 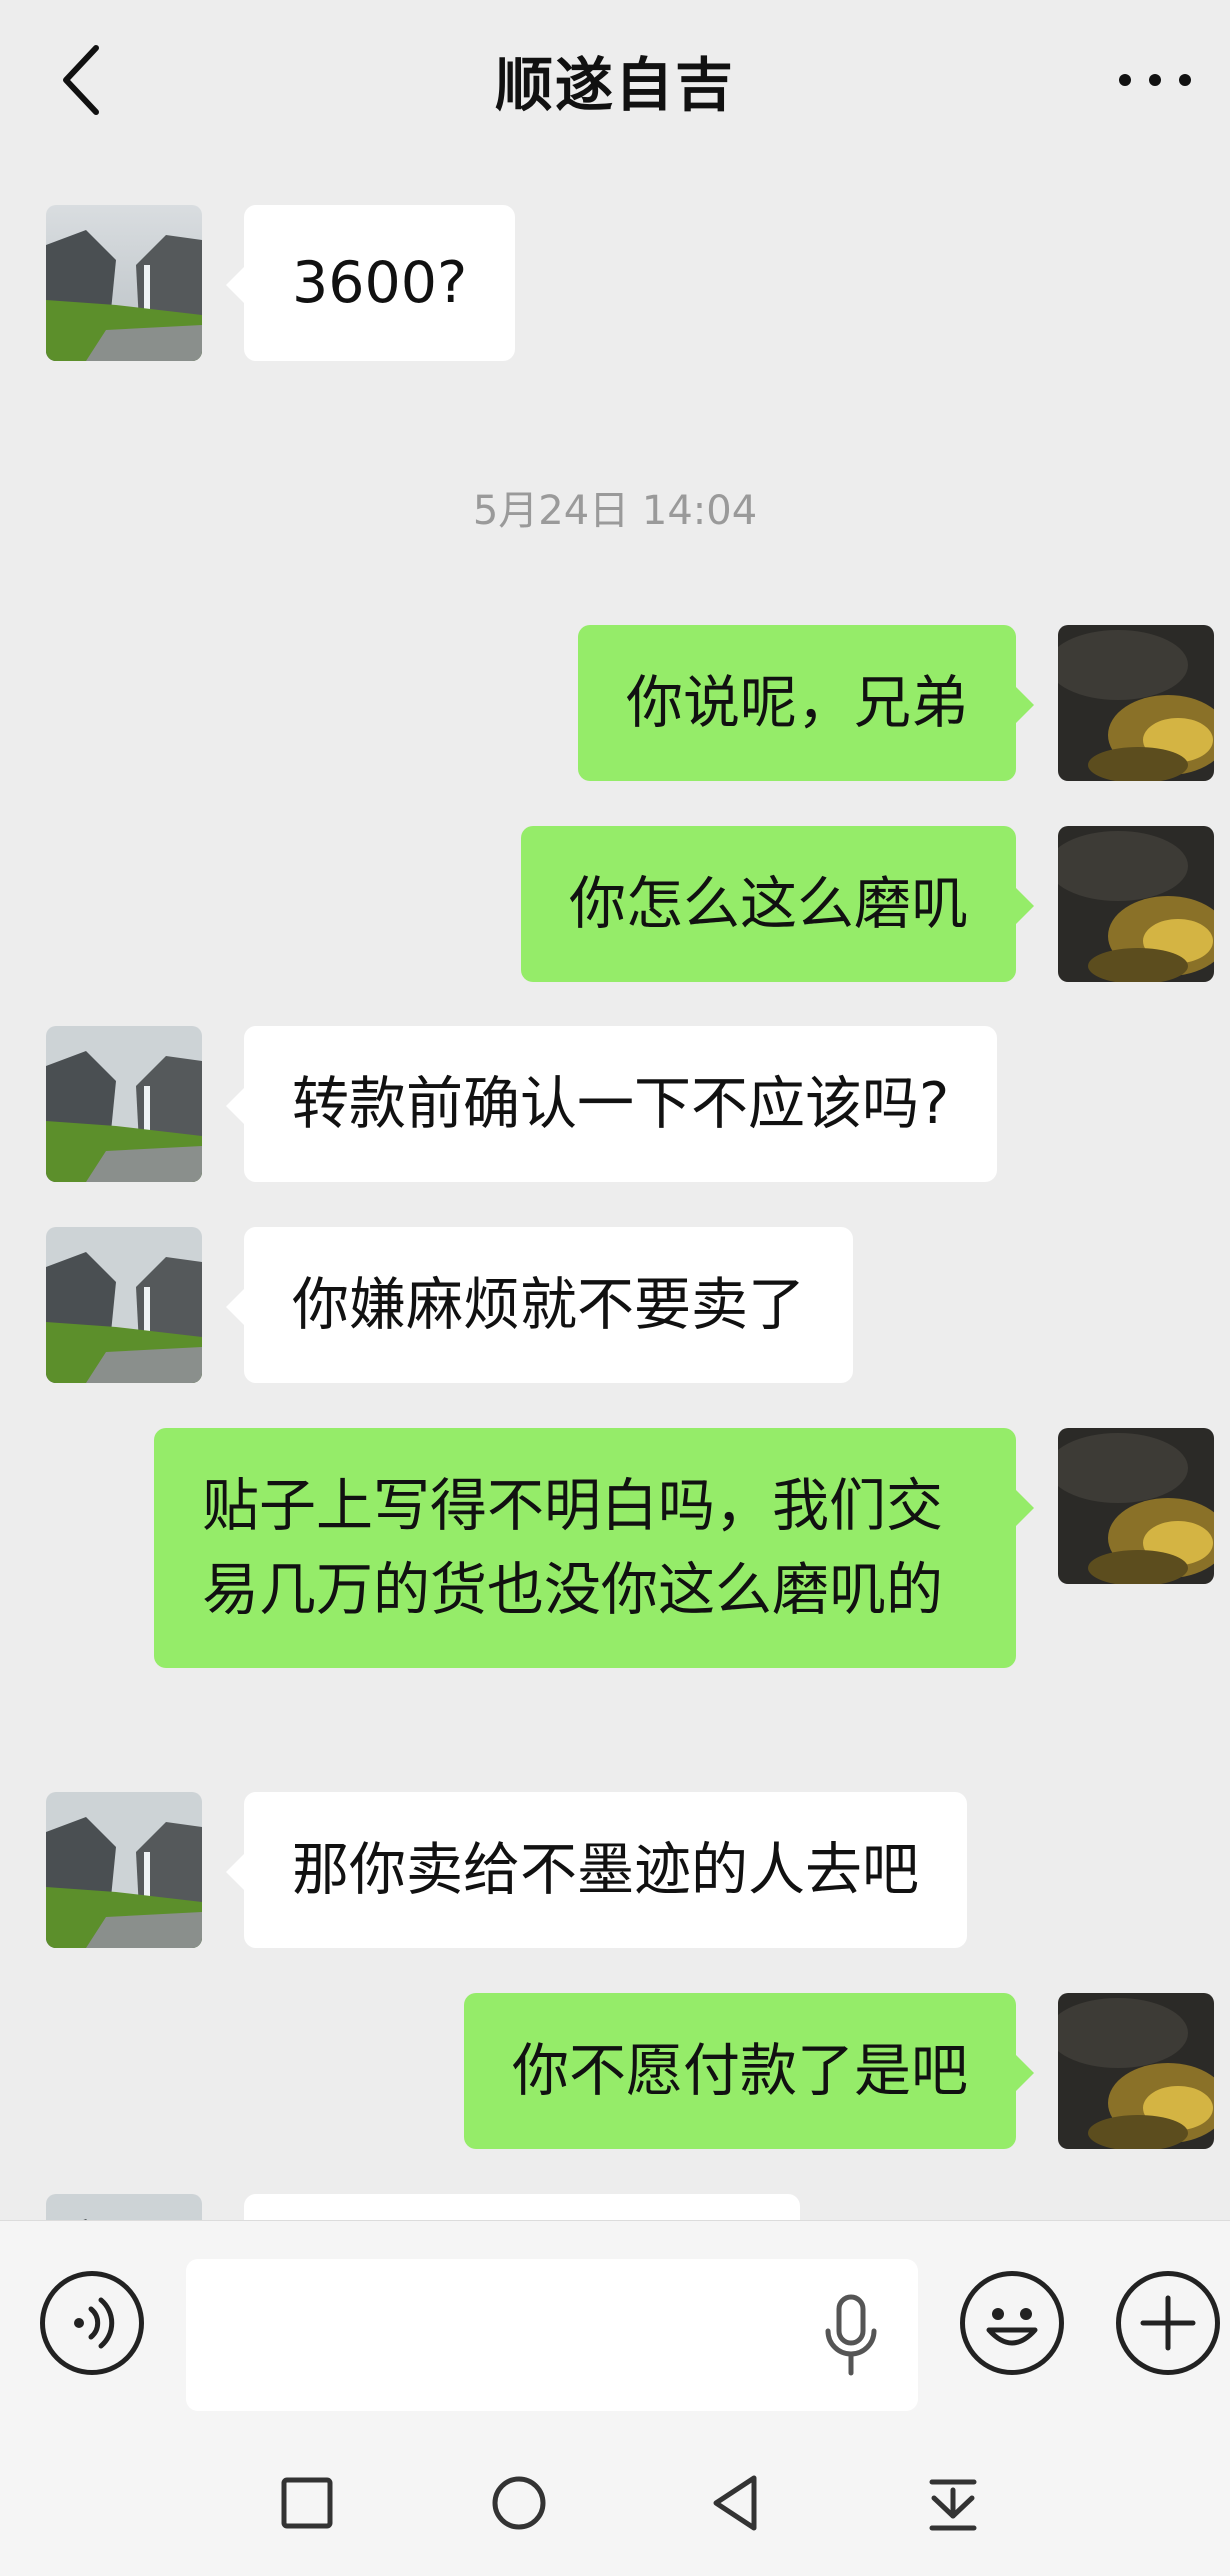 What do you see at coordinates (615, 2503) in the screenshot?
I see `system-nav-bar` at bounding box center [615, 2503].